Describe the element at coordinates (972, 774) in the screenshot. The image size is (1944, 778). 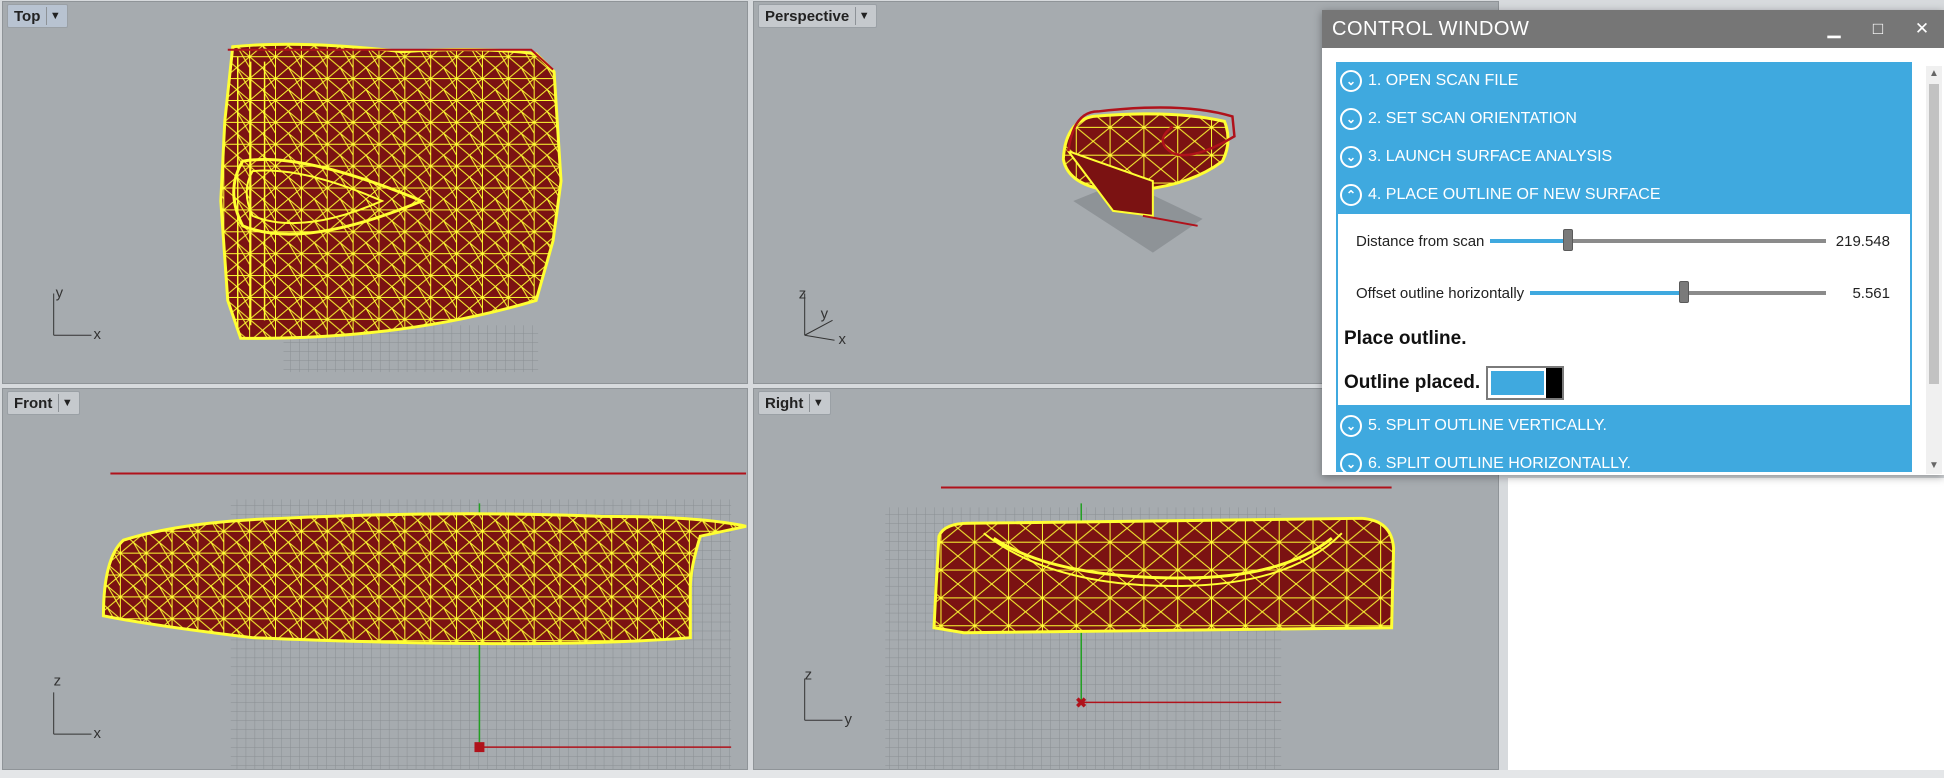
I see `status-bar` at that location.